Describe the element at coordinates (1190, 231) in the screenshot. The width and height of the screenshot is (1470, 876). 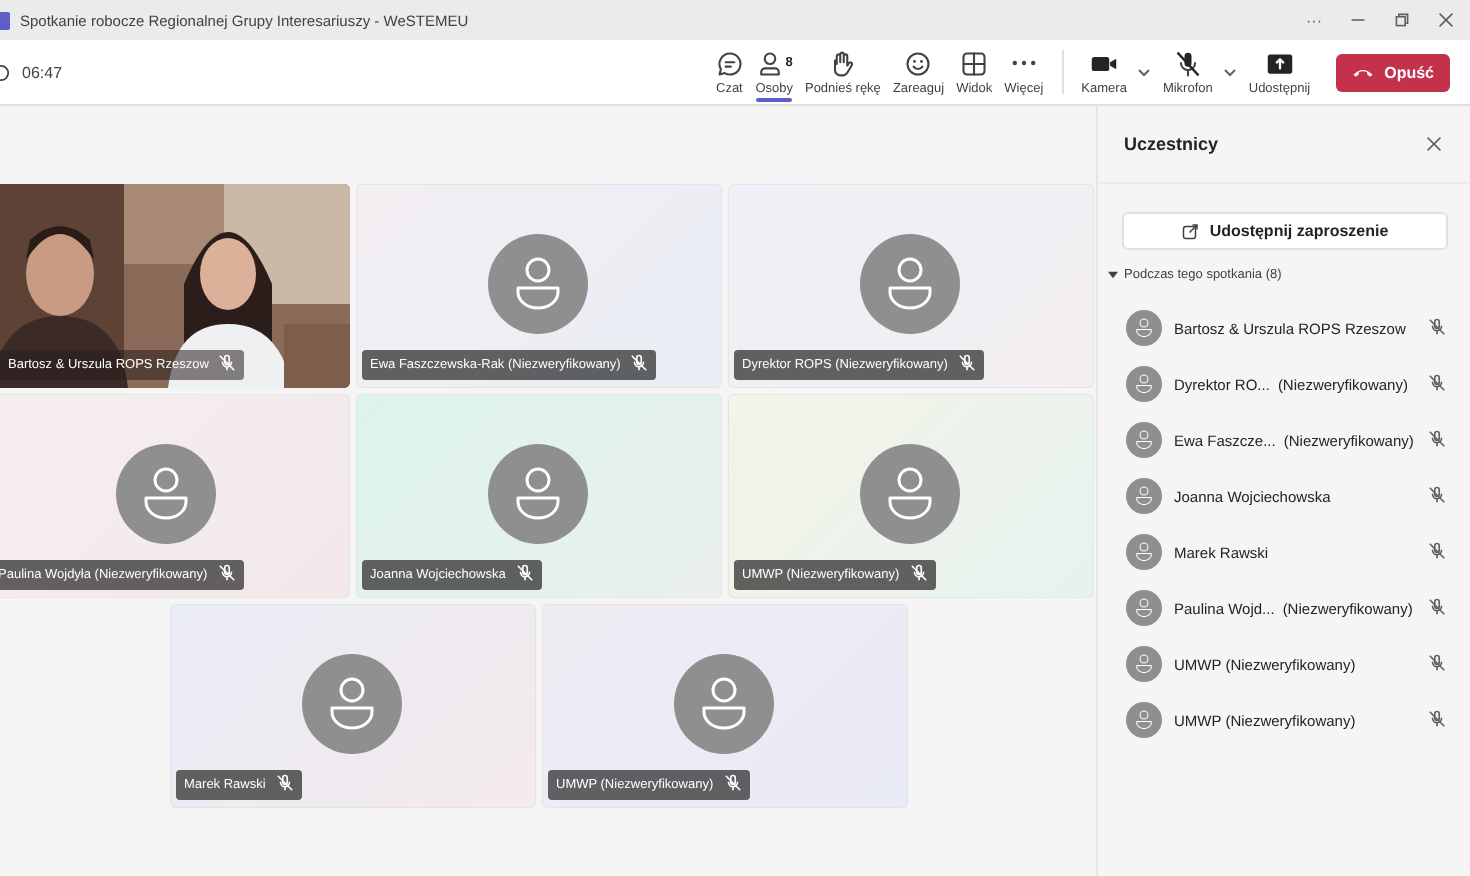
I see `share-icon` at that location.